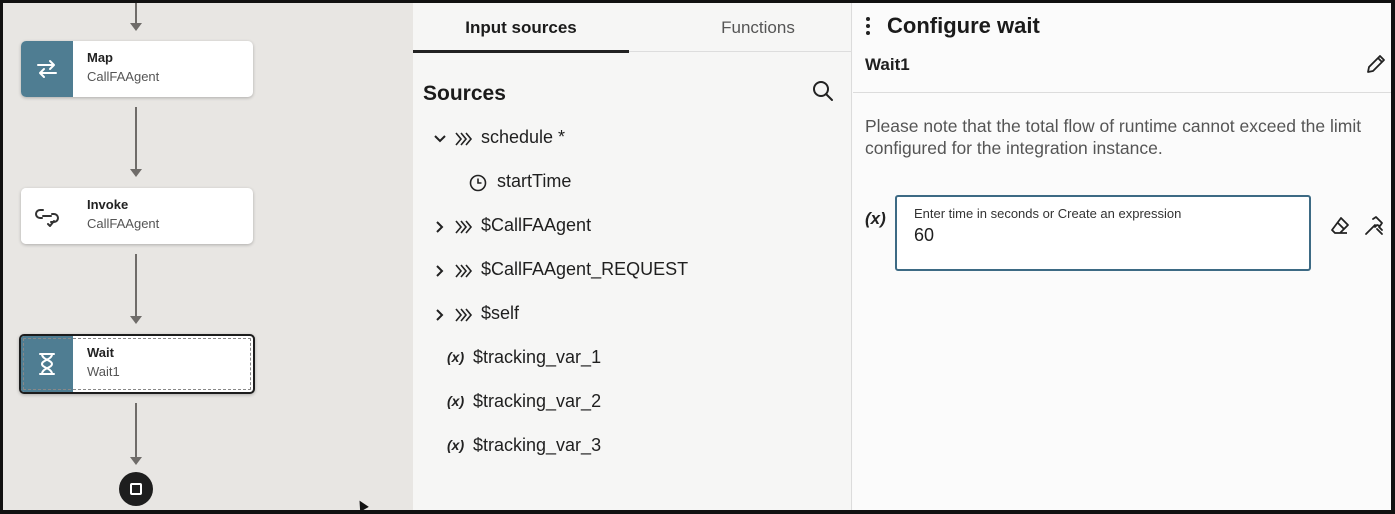  What do you see at coordinates (478, 183) in the screenshot?
I see `clock-icon` at bounding box center [478, 183].